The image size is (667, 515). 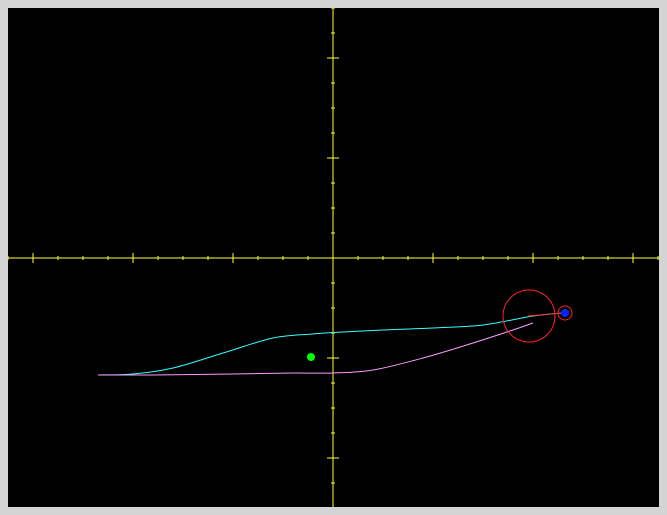 What do you see at coordinates (537, 316) in the screenshot?
I see `marker-layer` at bounding box center [537, 316].